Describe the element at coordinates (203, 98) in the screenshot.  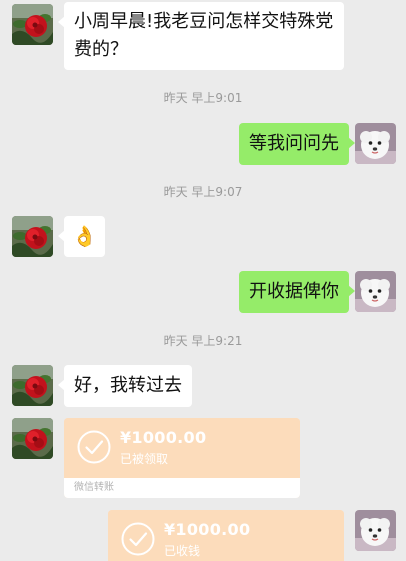
I see `timestamp: 昨天 早上9:01` at that location.